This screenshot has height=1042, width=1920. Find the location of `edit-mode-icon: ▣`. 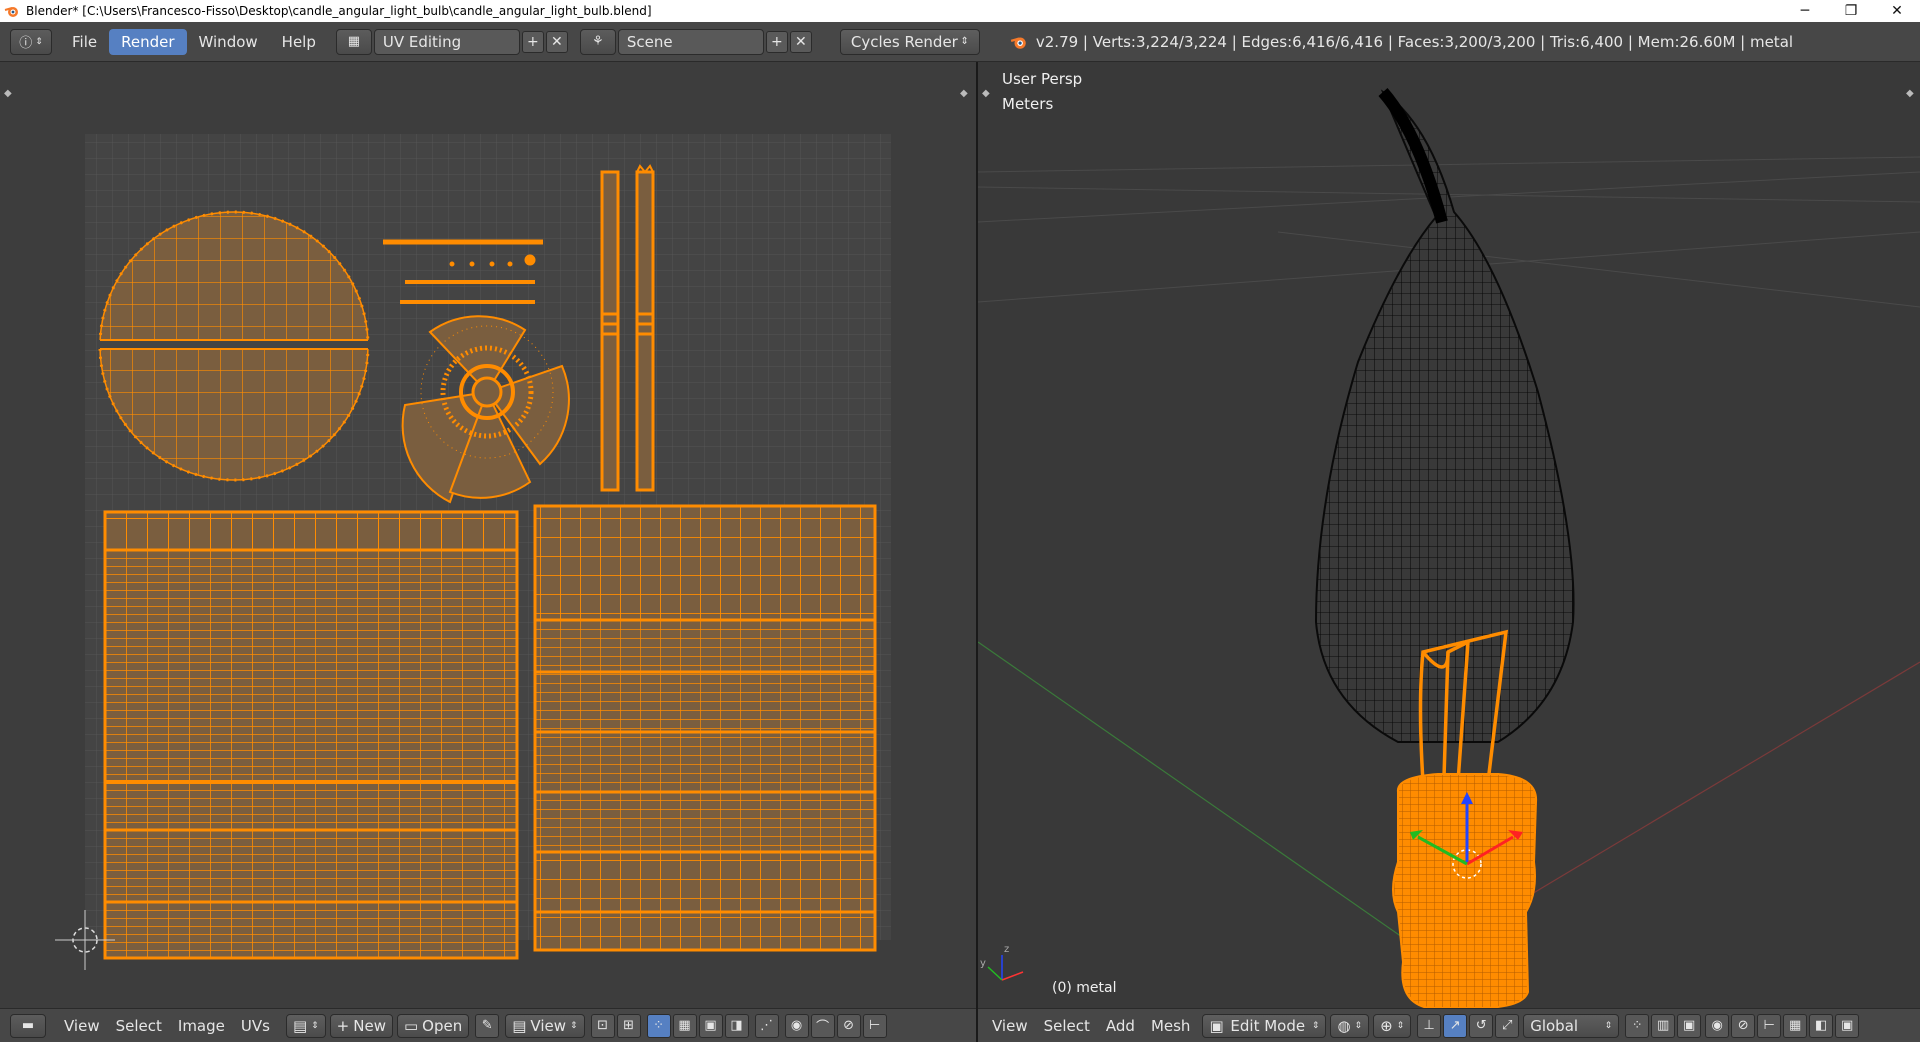

edit-mode-icon: ▣ is located at coordinates (1216, 1025).